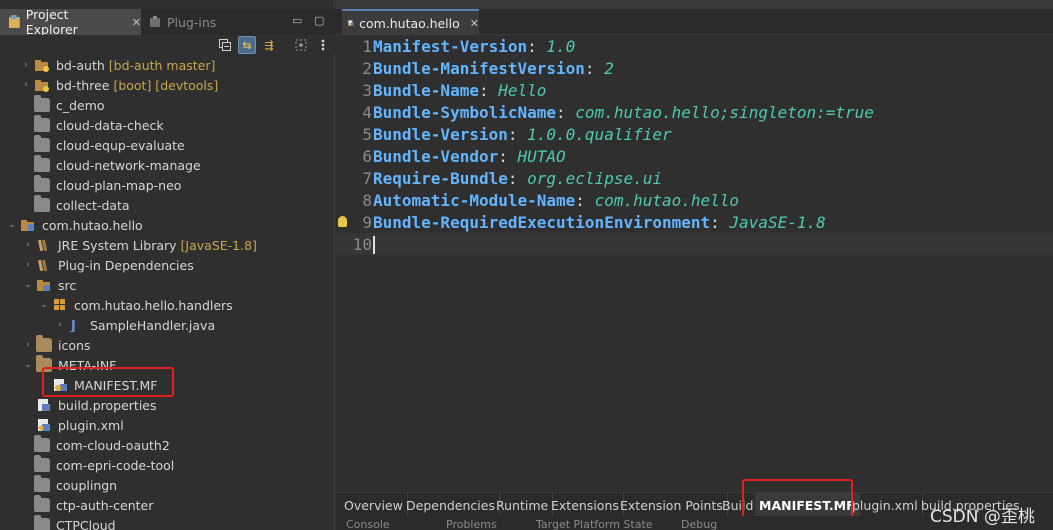 The height and width of the screenshot is (530, 1053). Describe the element at coordinates (134, 325) in the screenshot. I see `tree-item: › J SampleHandler.java` at that location.